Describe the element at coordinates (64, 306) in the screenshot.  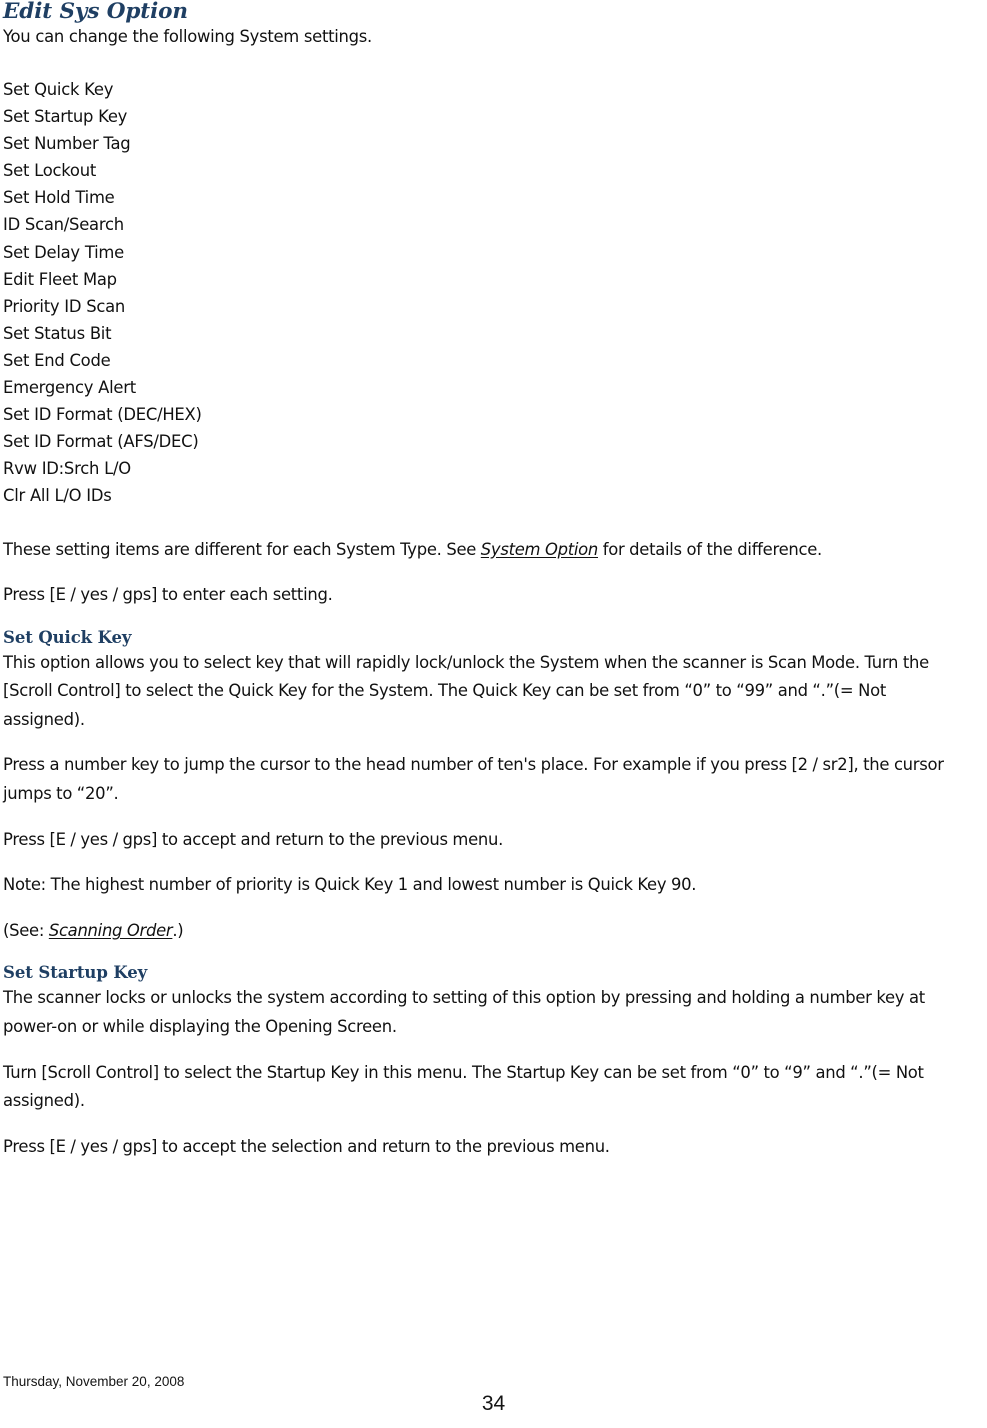
I see `list-item: Priority ID Scan` at that location.